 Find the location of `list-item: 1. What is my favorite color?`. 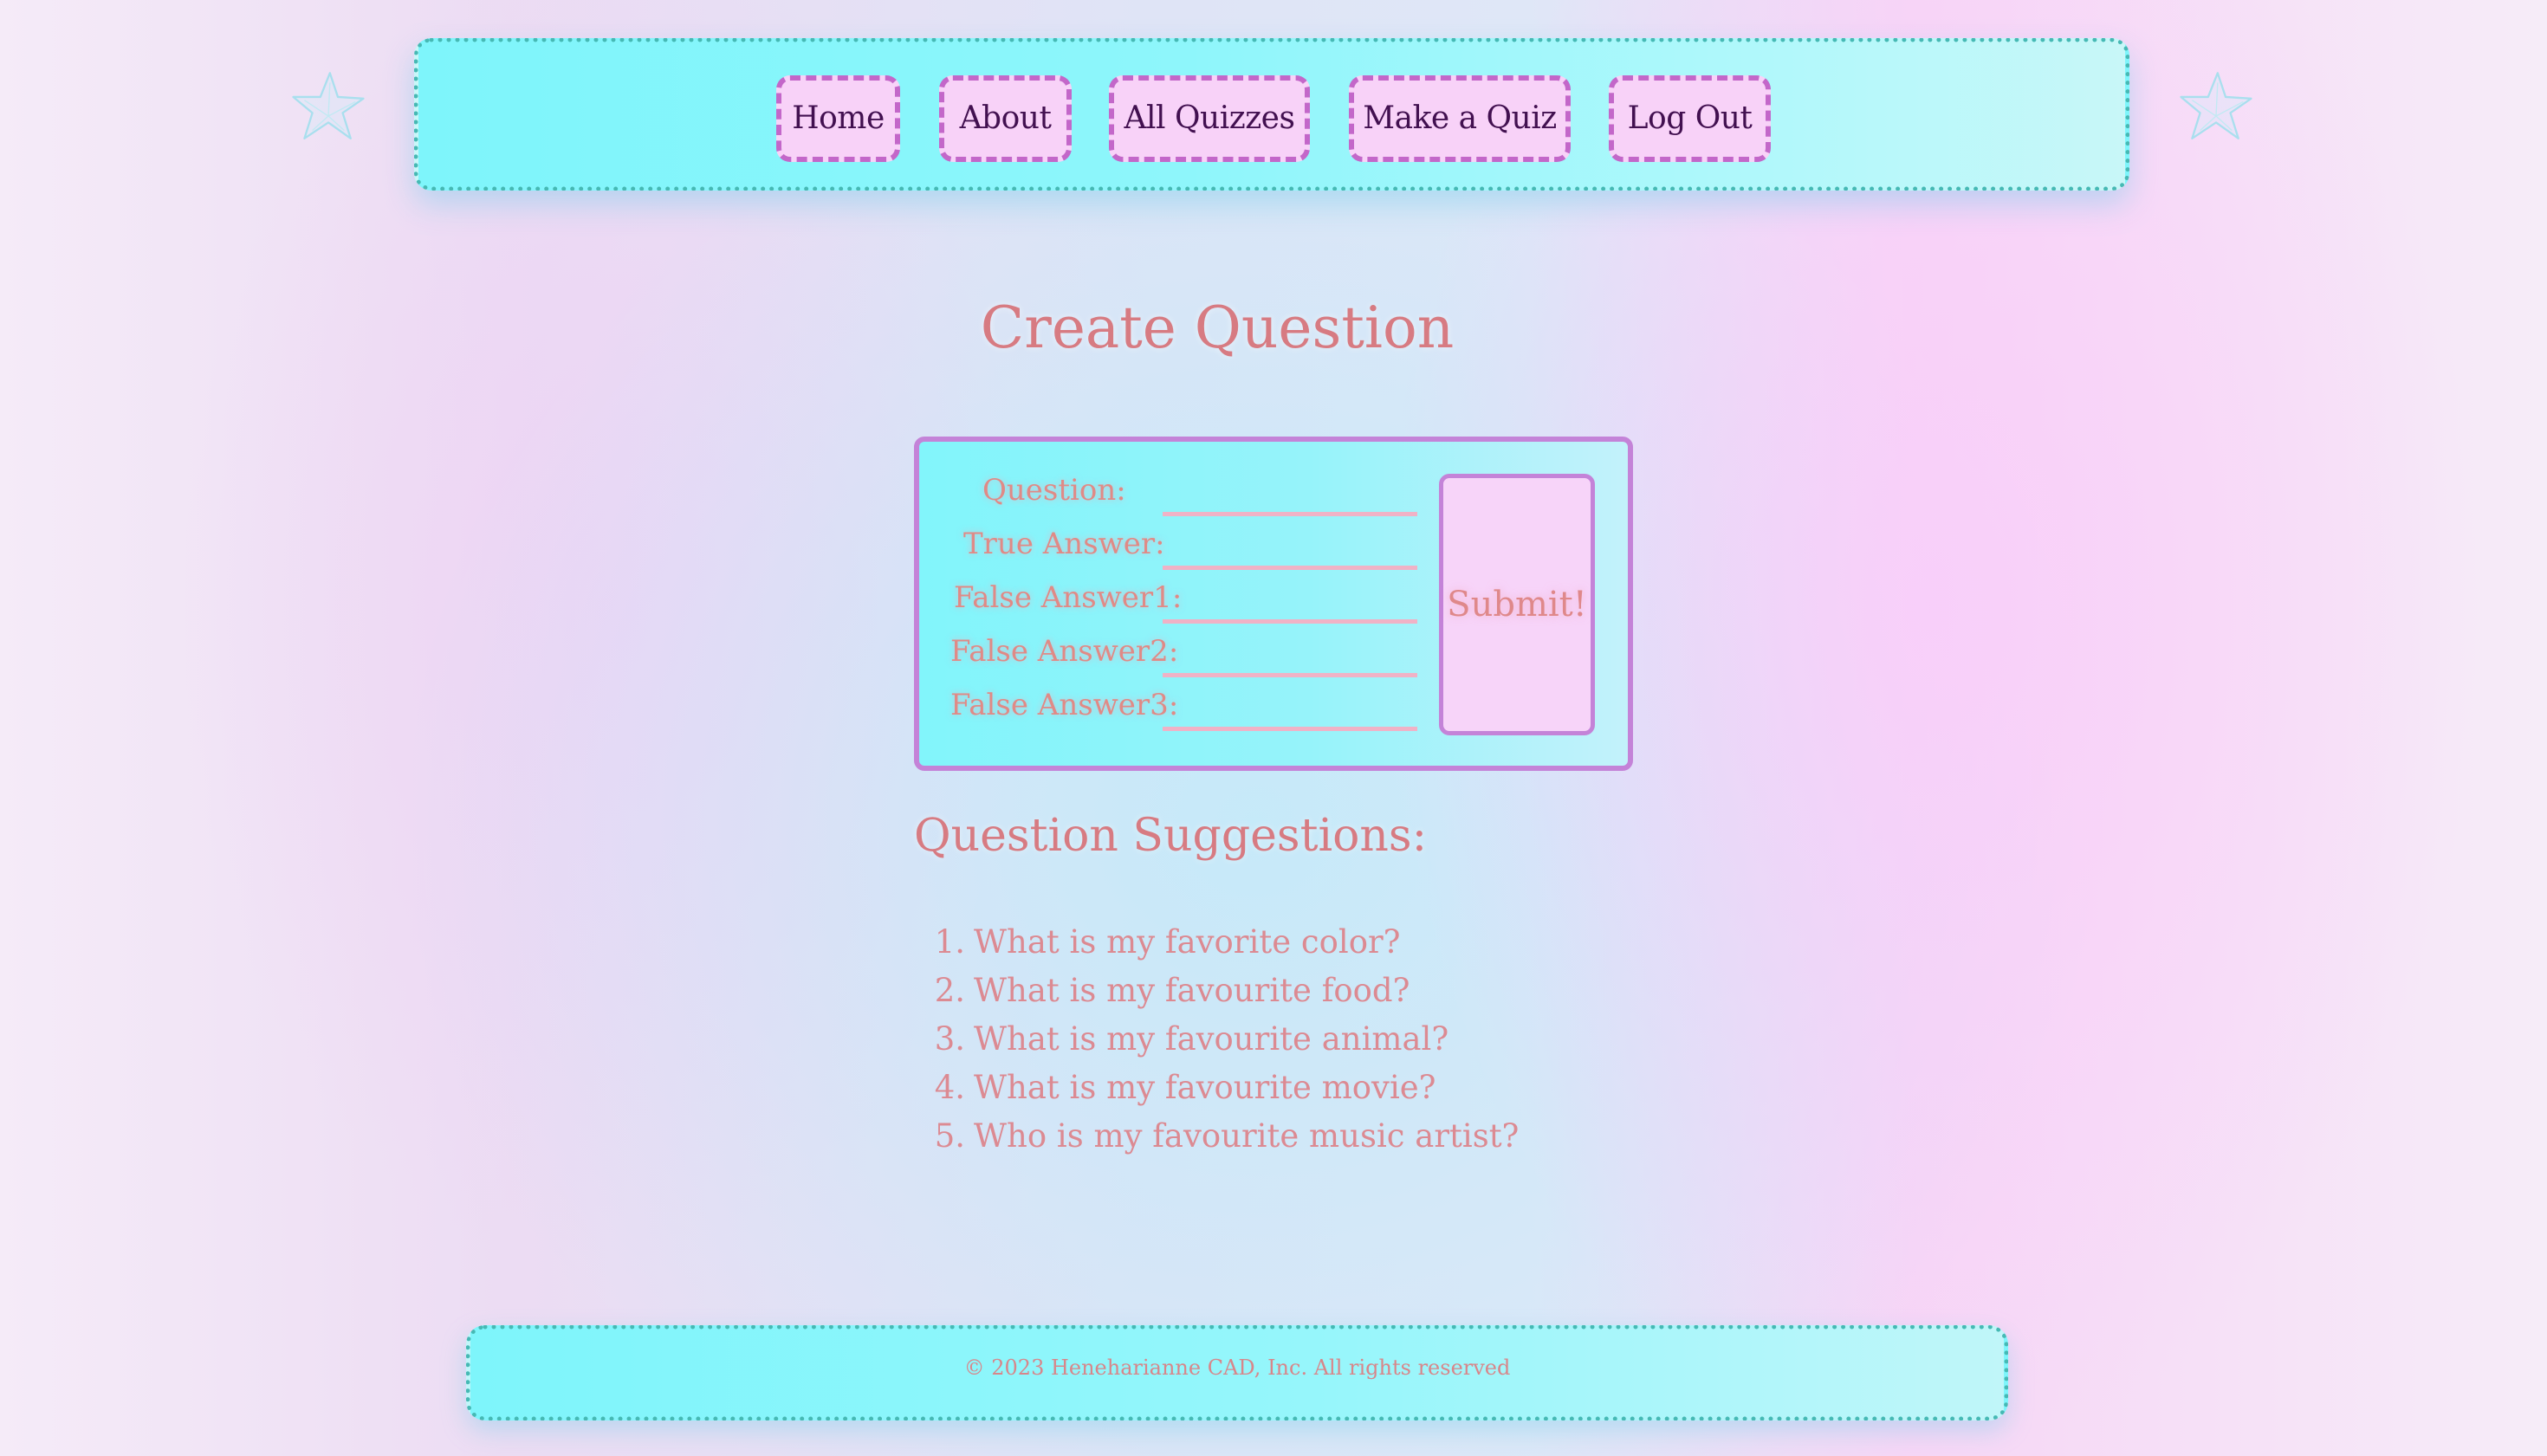

list-item: 1. What is my favorite color? is located at coordinates (1214, 942).